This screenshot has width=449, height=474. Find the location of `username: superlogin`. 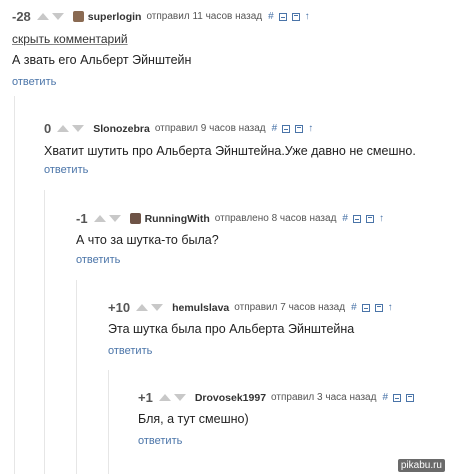

username: superlogin is located at coordinates (115, 17).